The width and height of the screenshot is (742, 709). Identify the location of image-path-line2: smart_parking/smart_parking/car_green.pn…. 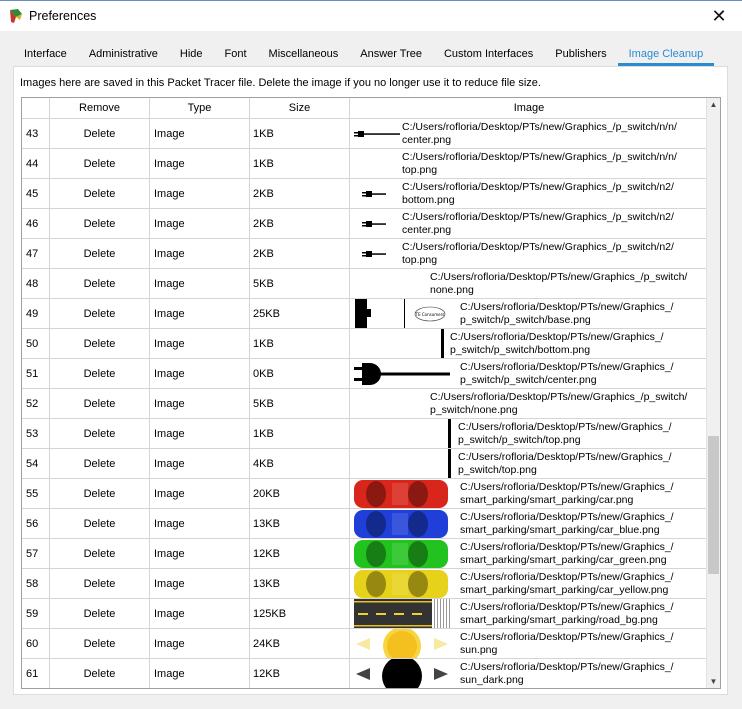
(563, 560).